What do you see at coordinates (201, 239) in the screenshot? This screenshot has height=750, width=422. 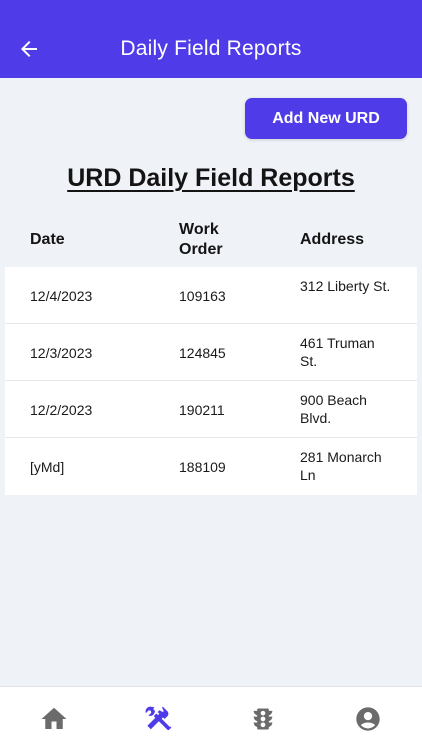 I see `column-header-work-order: Work Order` at bounding box center [201, 239].